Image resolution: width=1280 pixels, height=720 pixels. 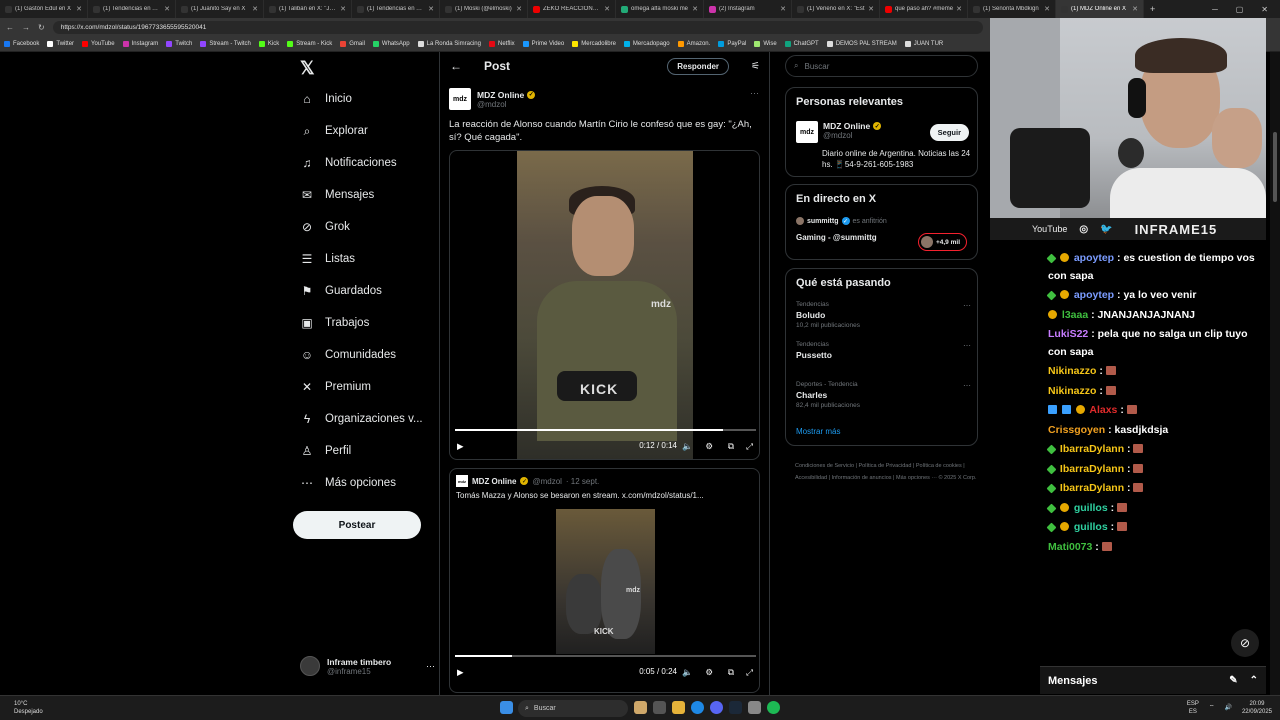 I want to click on wifi-icon: ⌔, so click(x=1212, y=708).